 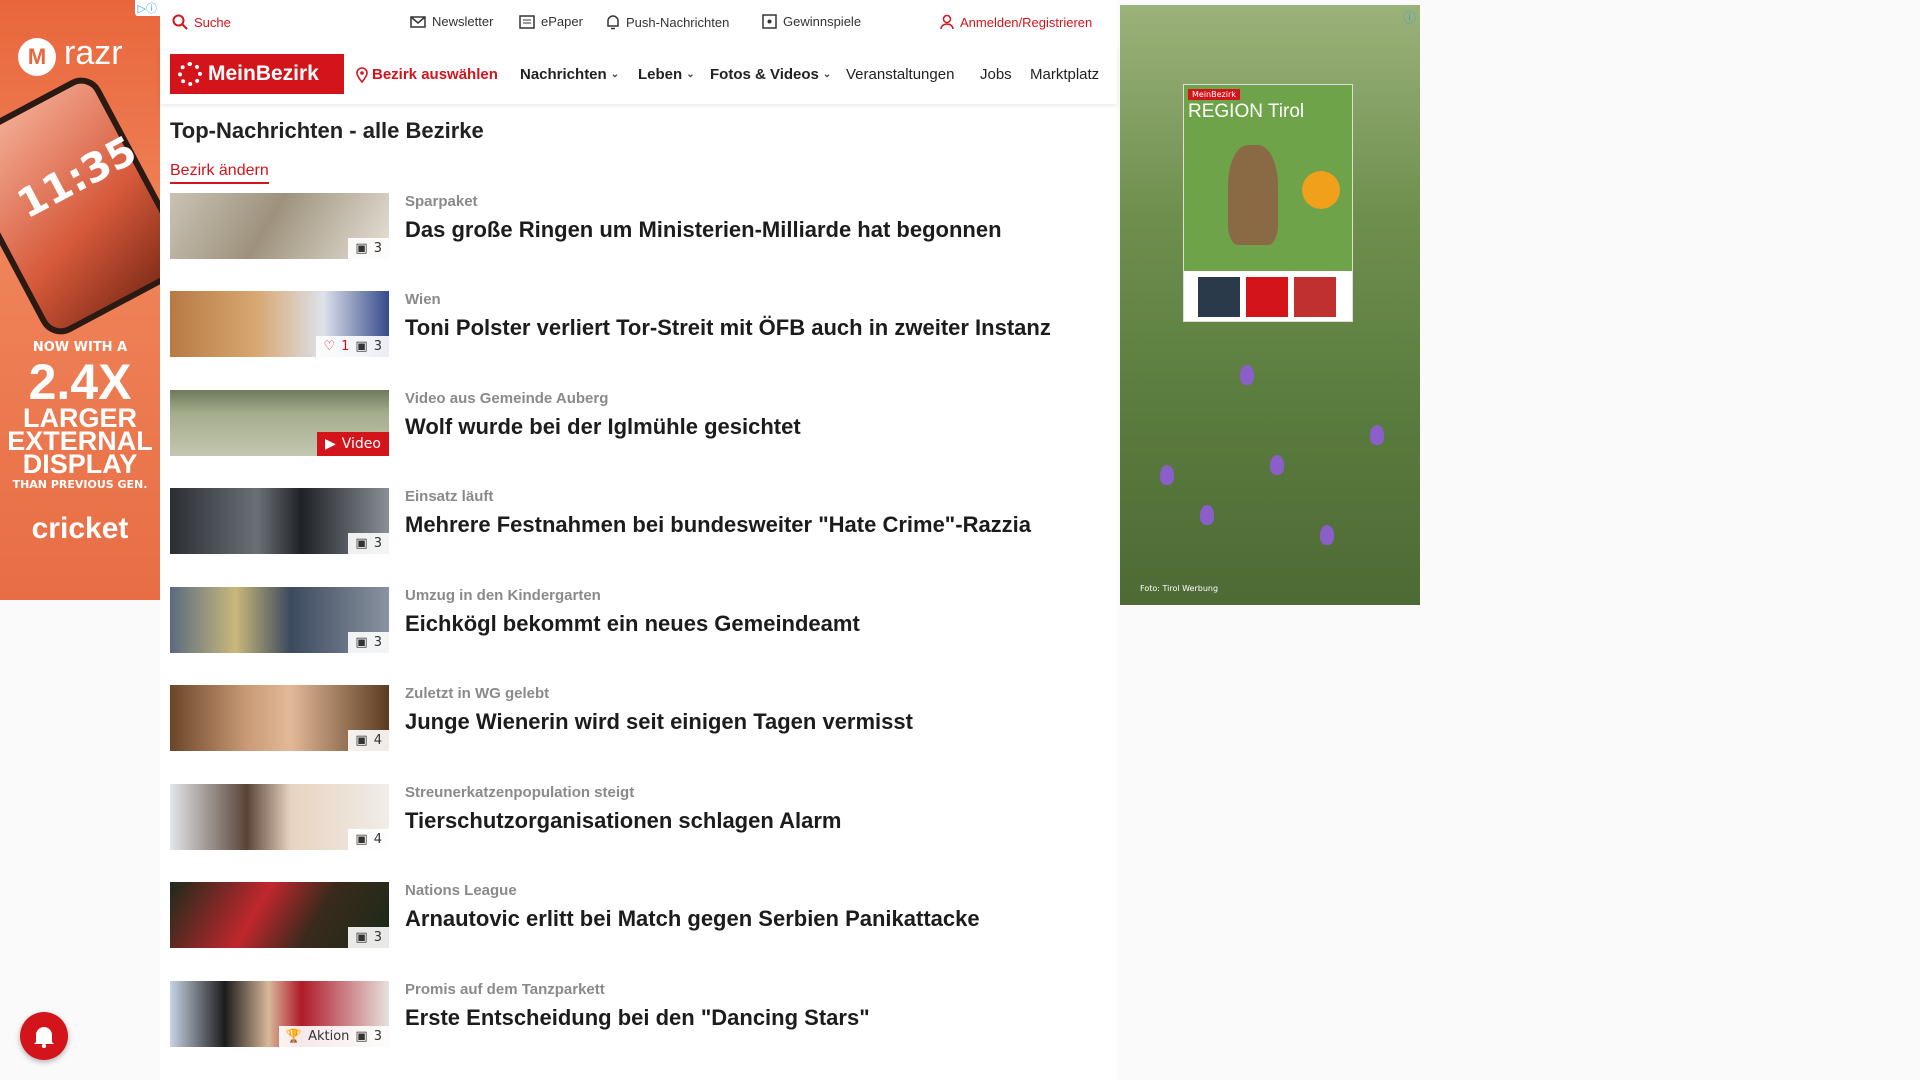 I want to click on push-link: Push-Nachrichten, so click(x=667, y=22).